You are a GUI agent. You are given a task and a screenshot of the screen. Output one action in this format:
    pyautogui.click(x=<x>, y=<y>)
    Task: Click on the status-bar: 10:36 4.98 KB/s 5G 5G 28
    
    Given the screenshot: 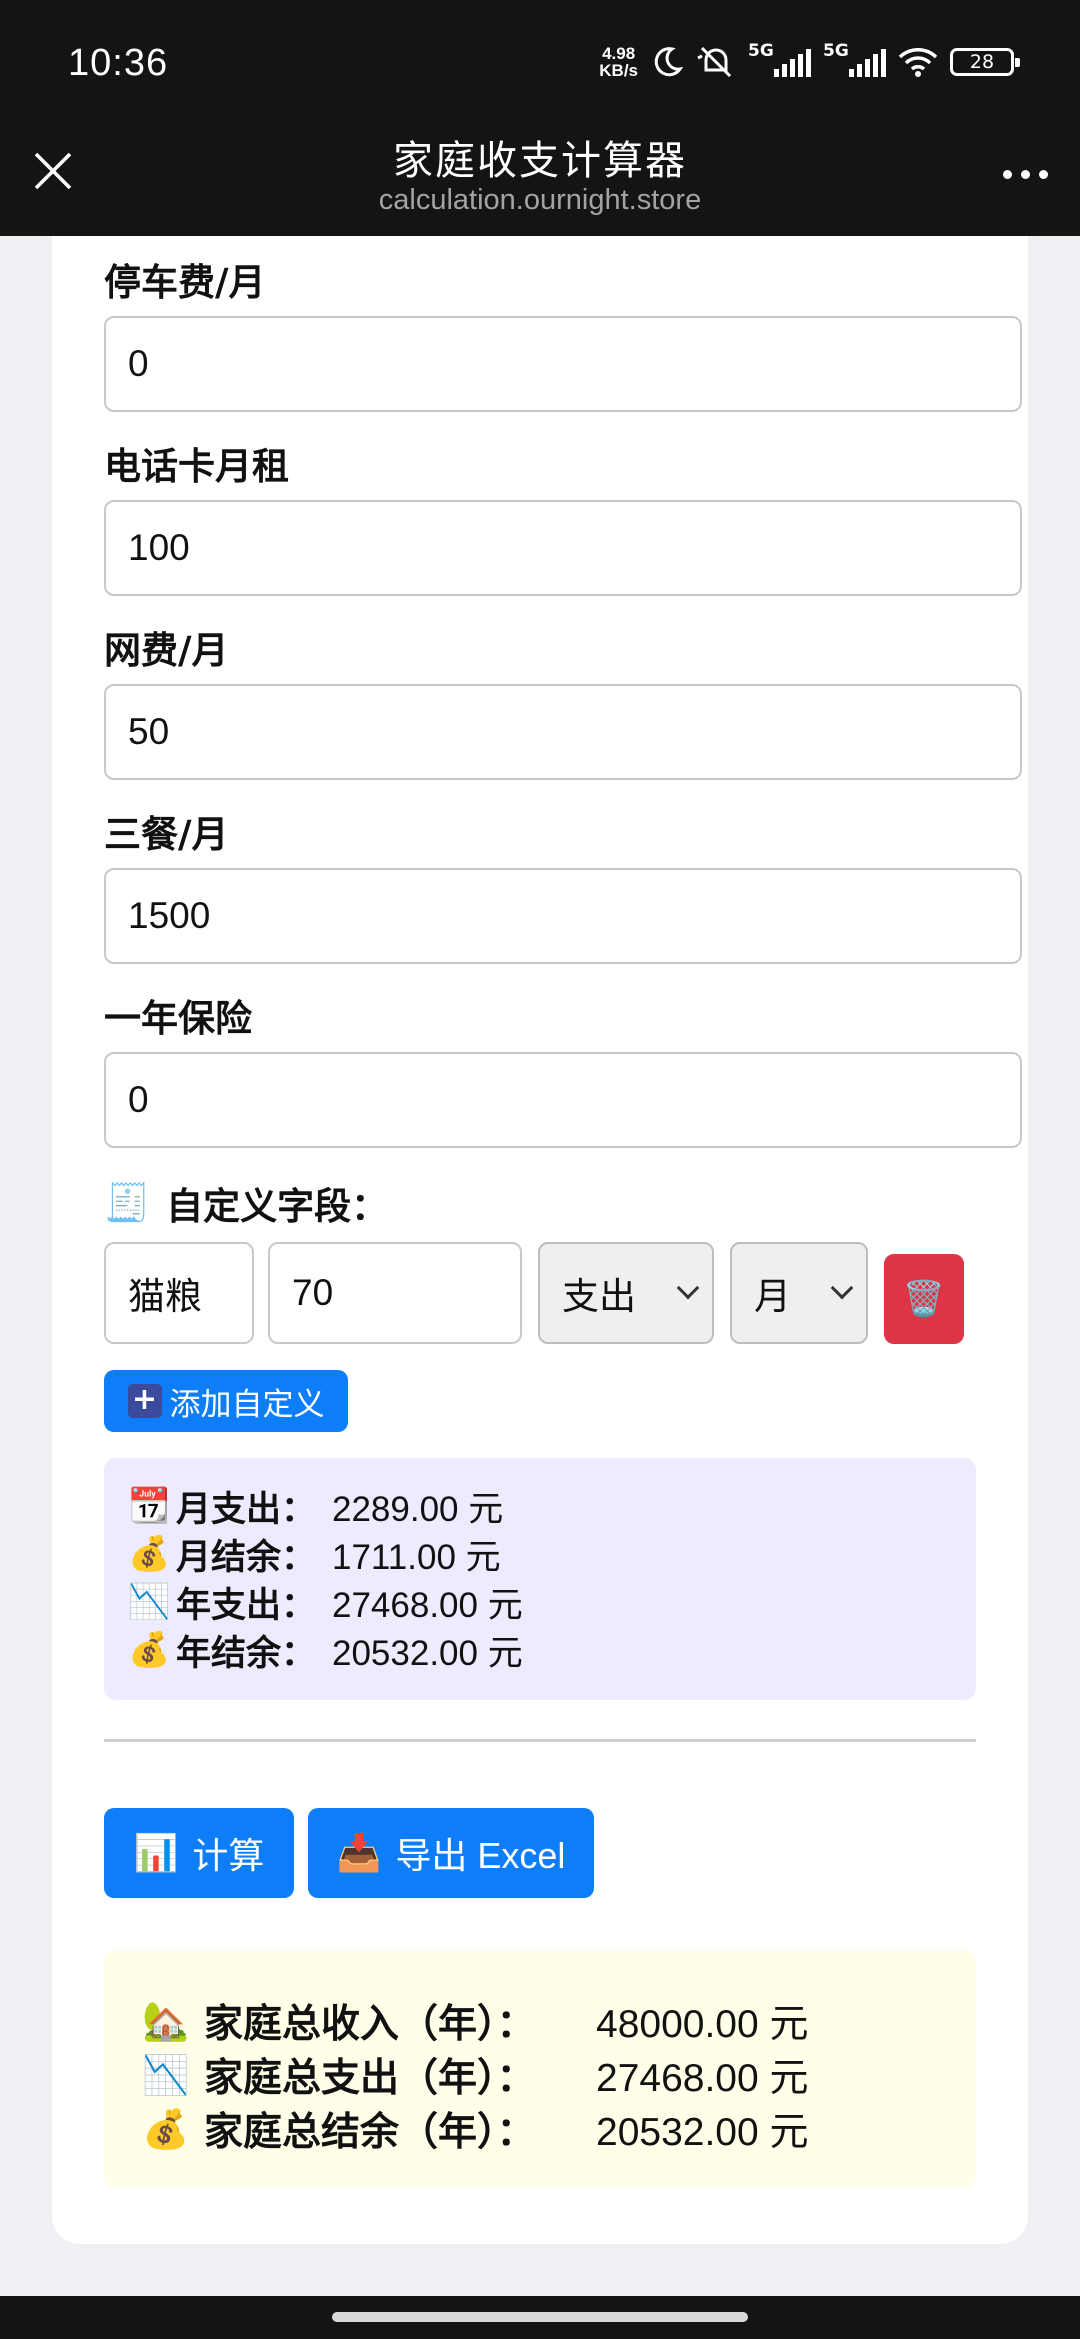 What is the action you would take?
    pyautogui.click(x=540, y=59)
    